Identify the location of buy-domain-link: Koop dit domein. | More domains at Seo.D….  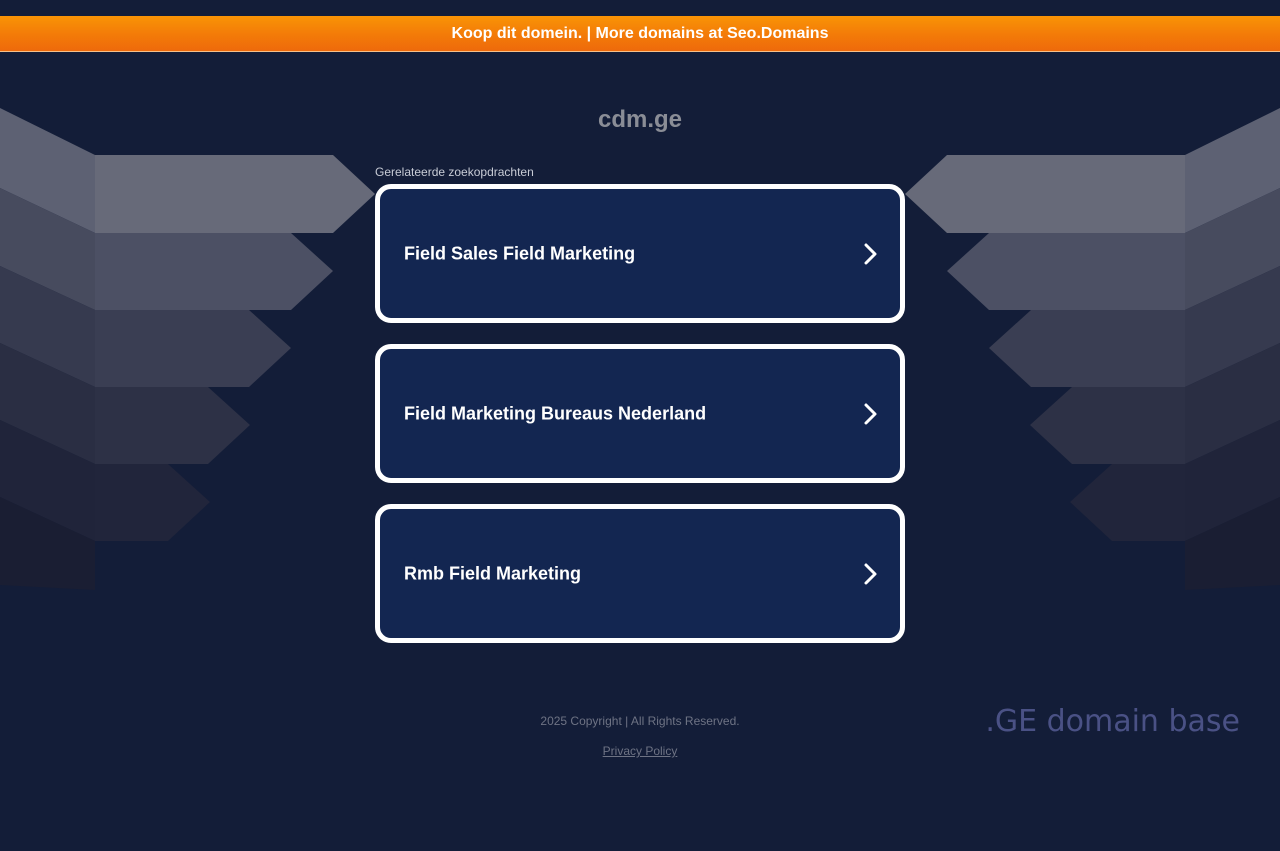
(640, 33).